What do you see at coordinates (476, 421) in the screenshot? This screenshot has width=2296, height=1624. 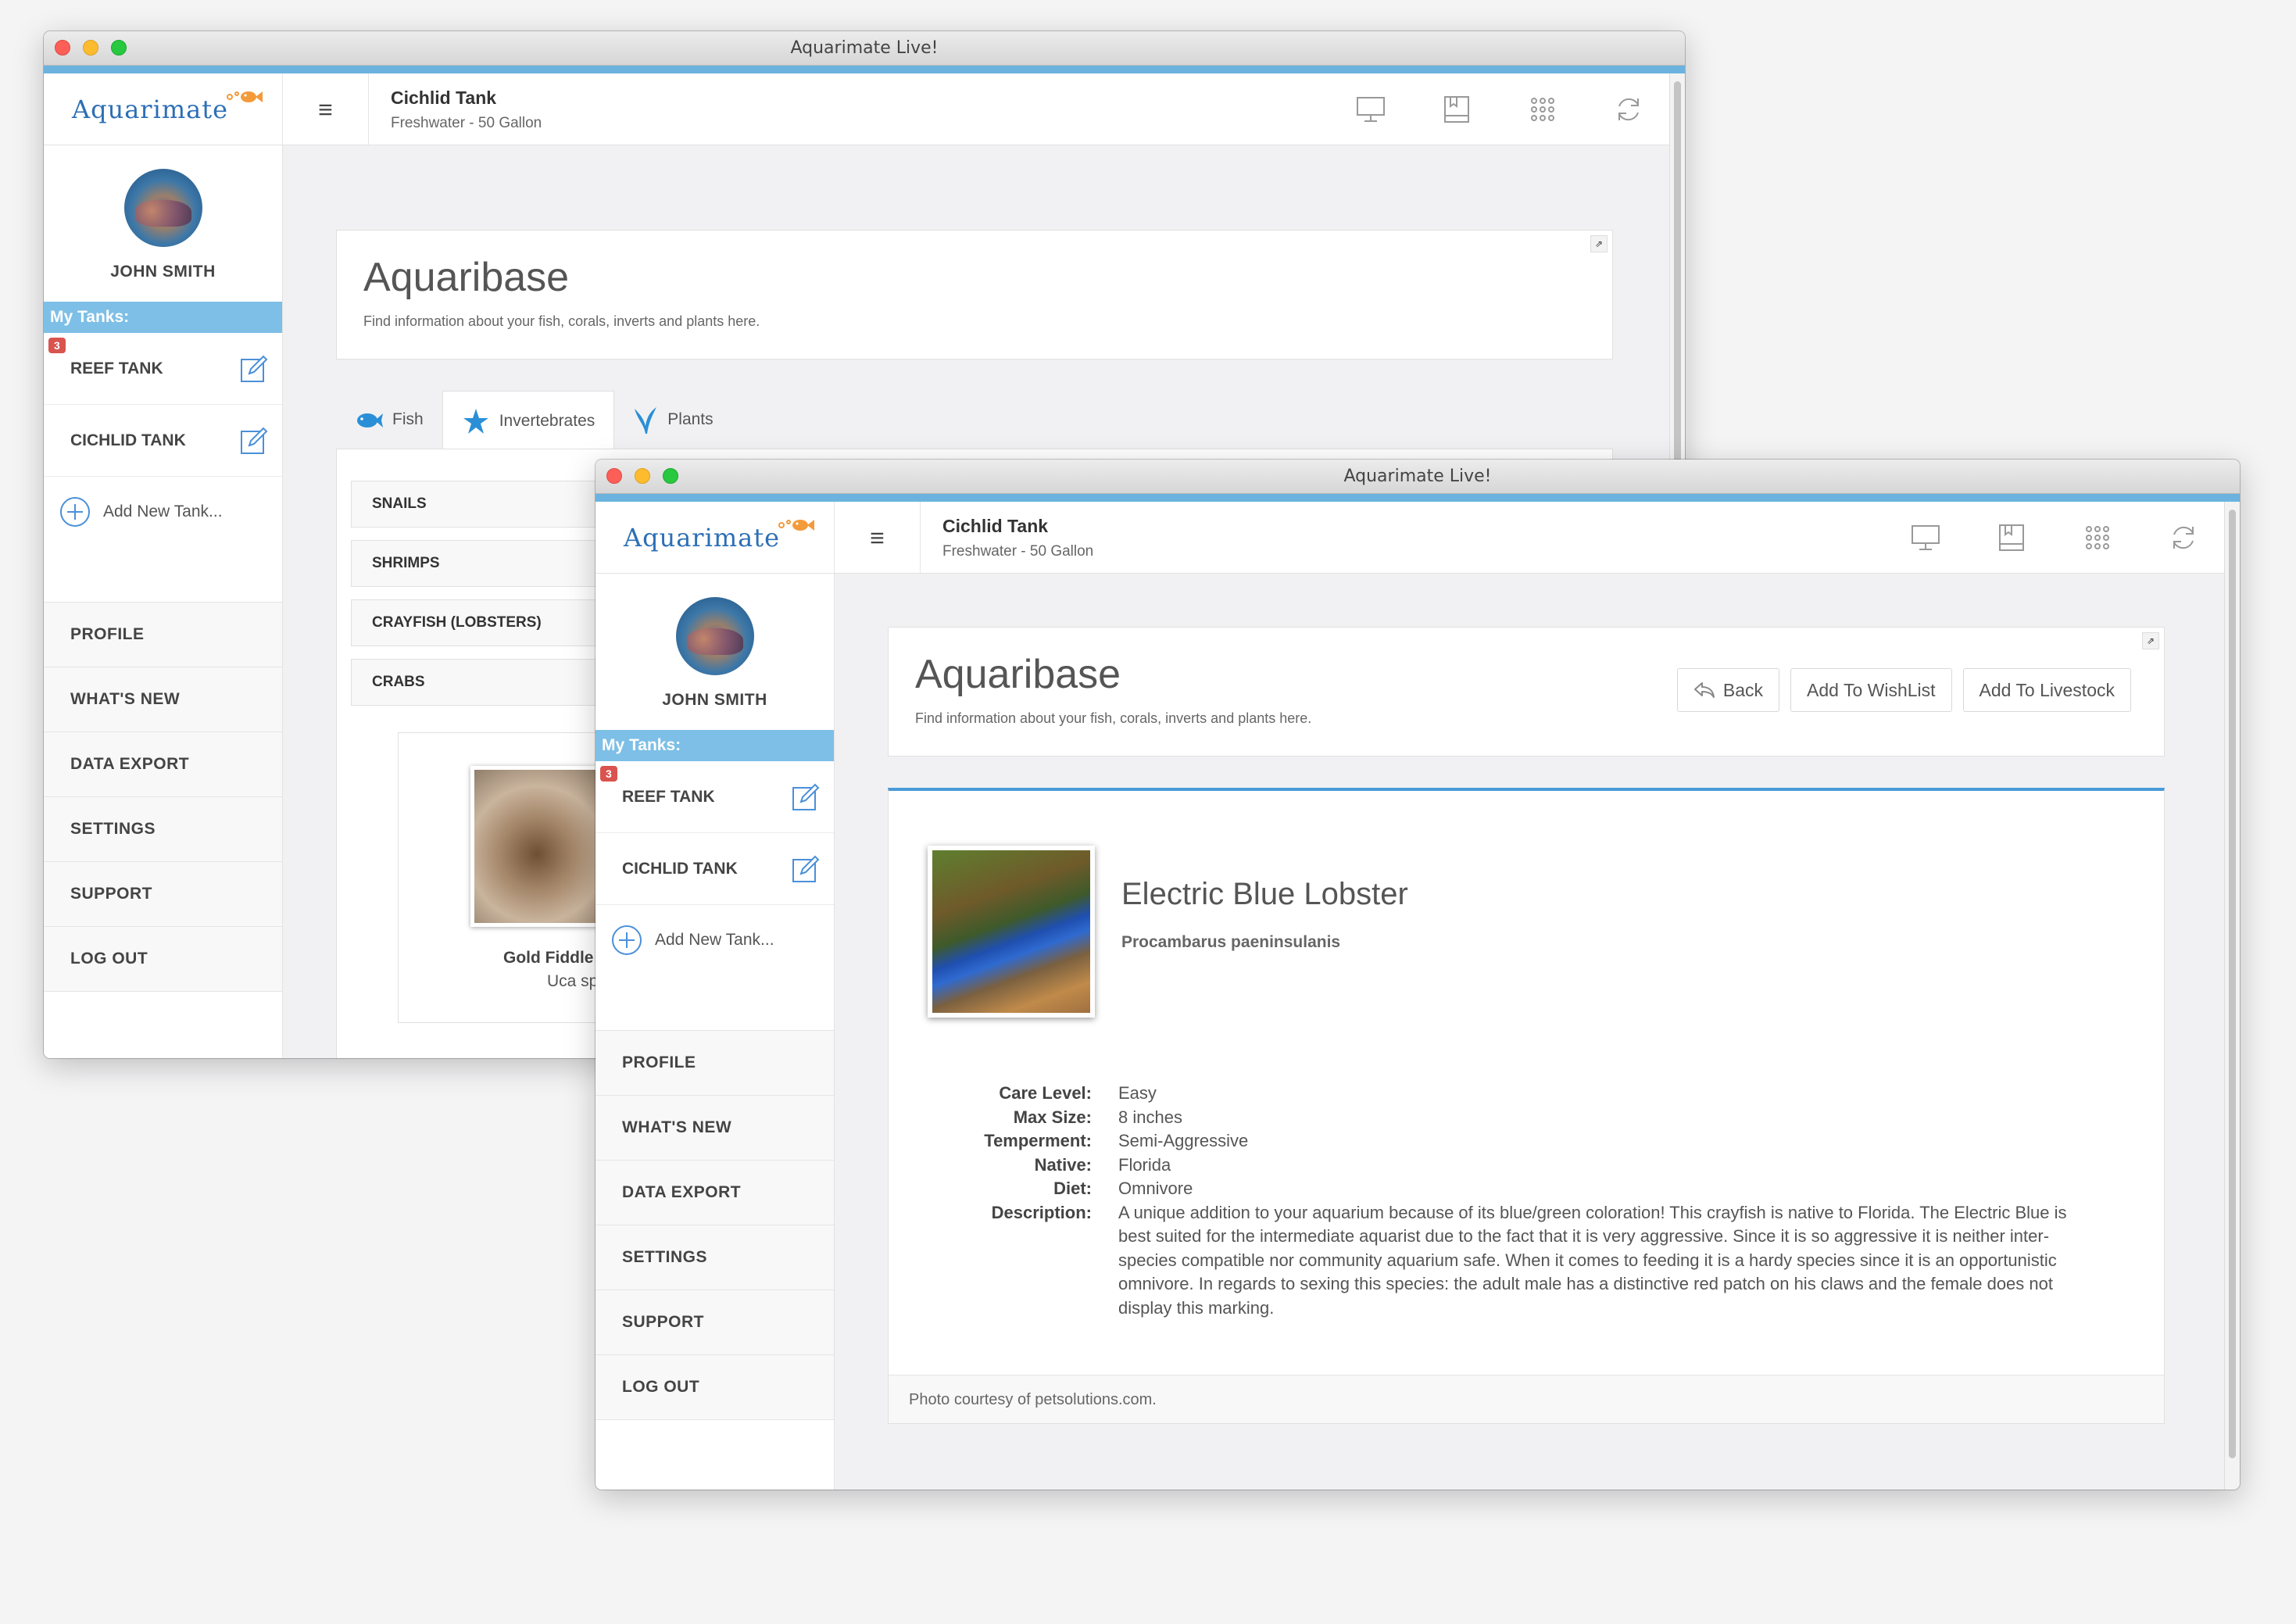 I see `starfish-icon` at bounding box center [476, 421].